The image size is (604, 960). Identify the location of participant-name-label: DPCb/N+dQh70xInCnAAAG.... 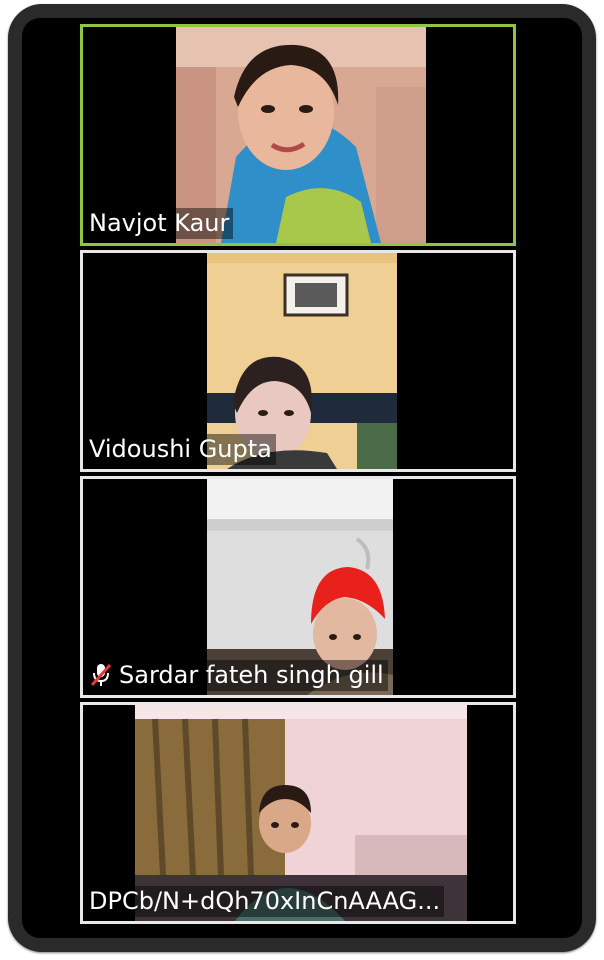
(266, 901).